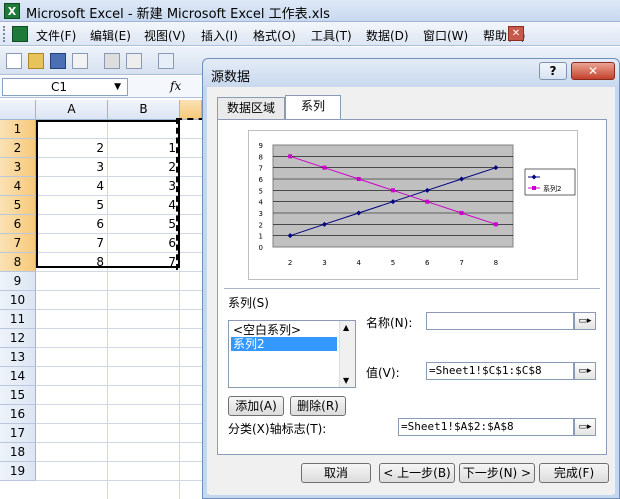  What do you see at coordinates (18, 262) in the screenshot?
I see `row-header: 8` at bounding box center [18, 262].